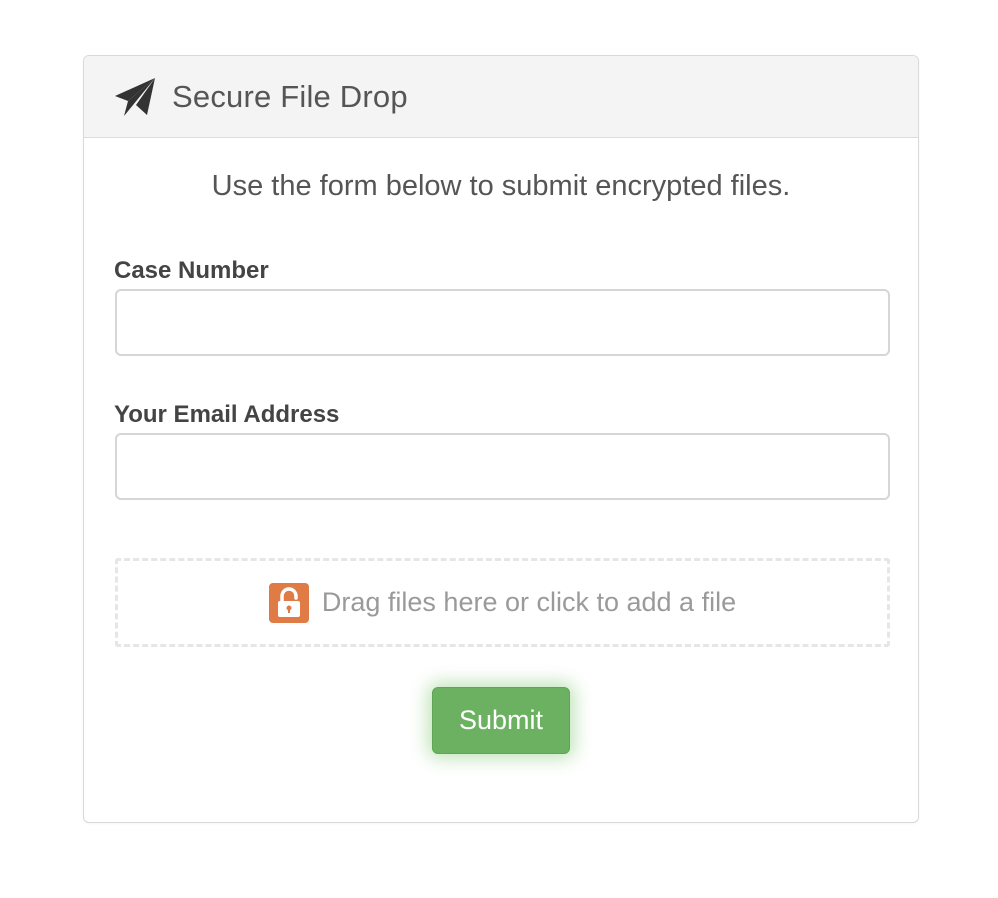 The image size is (998, 898). Describe the element at coordinates (502, 466) in the screenshot. I see `email-input` at that location.